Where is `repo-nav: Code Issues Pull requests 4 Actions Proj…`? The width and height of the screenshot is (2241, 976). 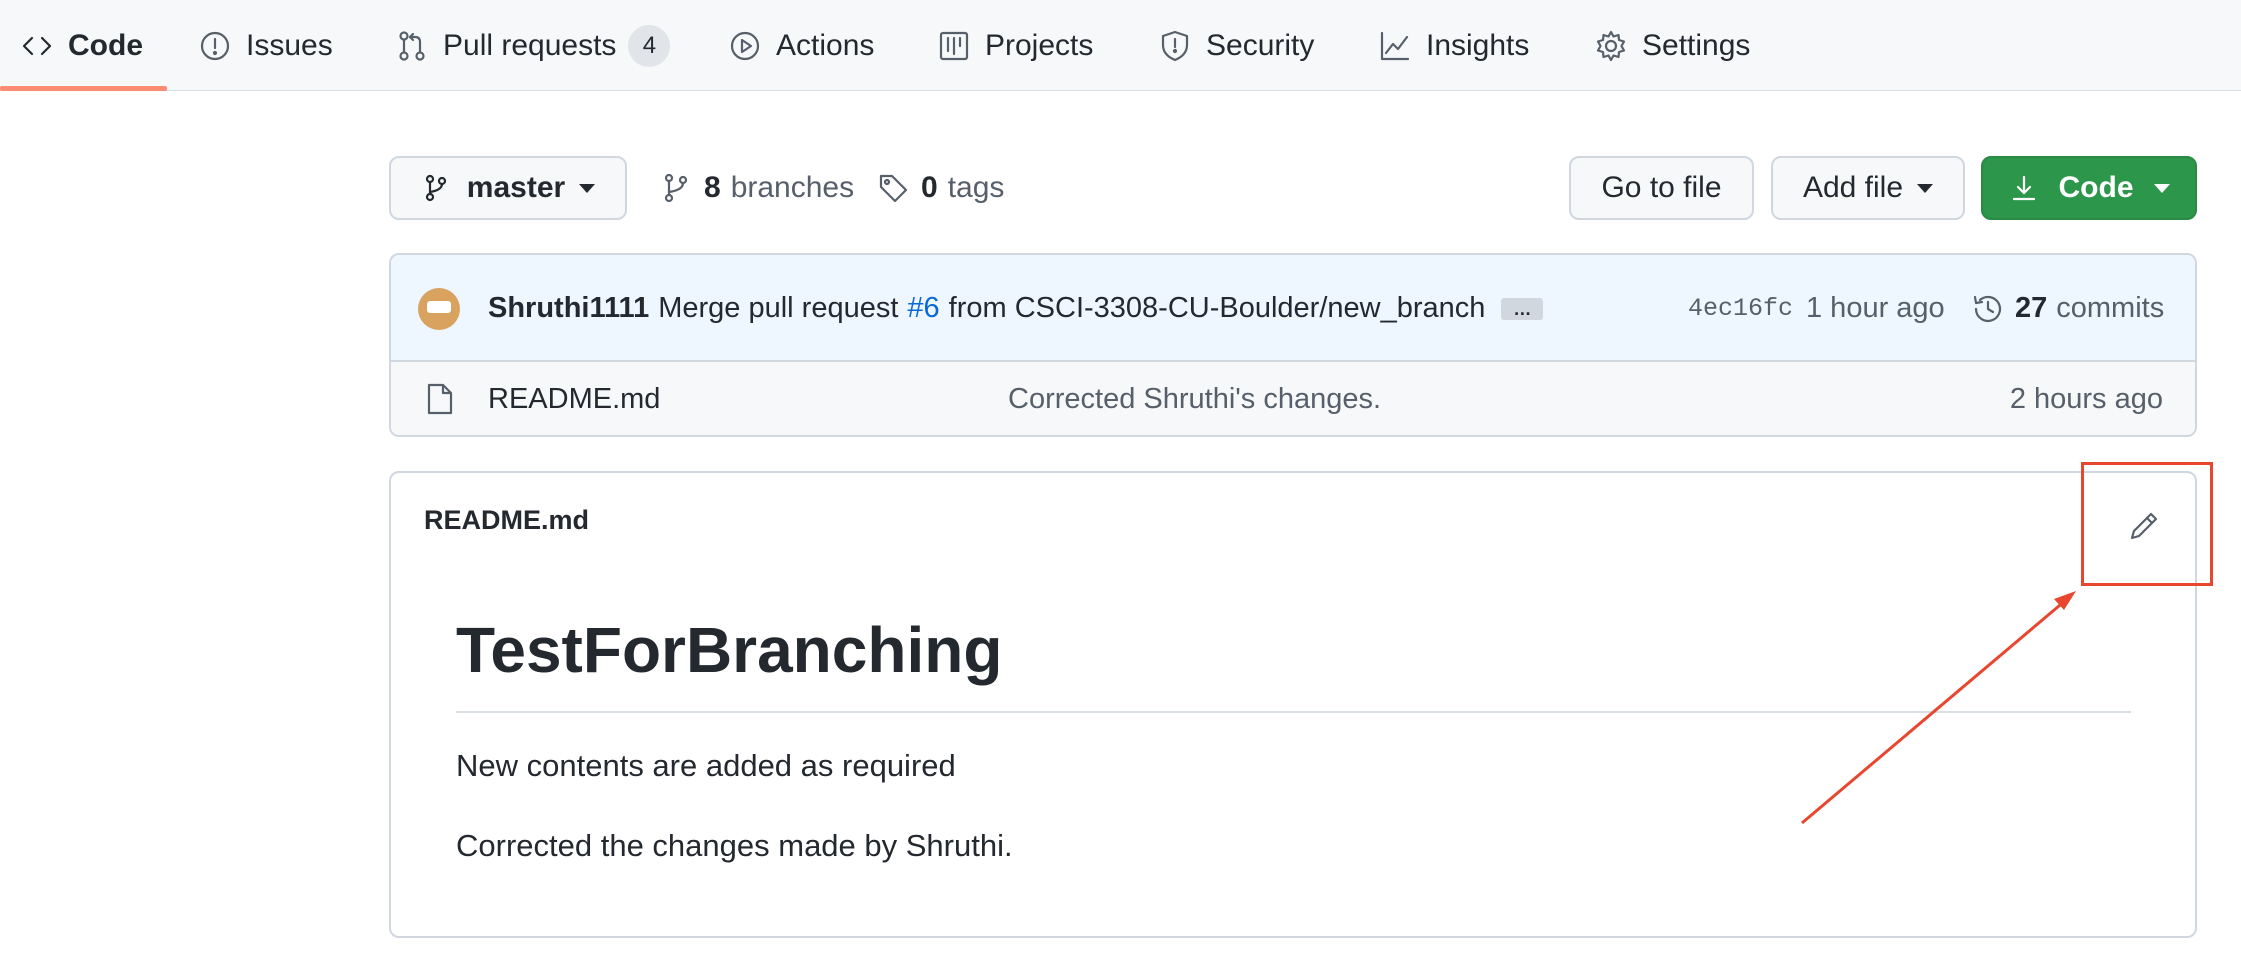 repo-nav: Code Issues Pull requests 4 Actions Proj… is located at coordinates (1120, 45).